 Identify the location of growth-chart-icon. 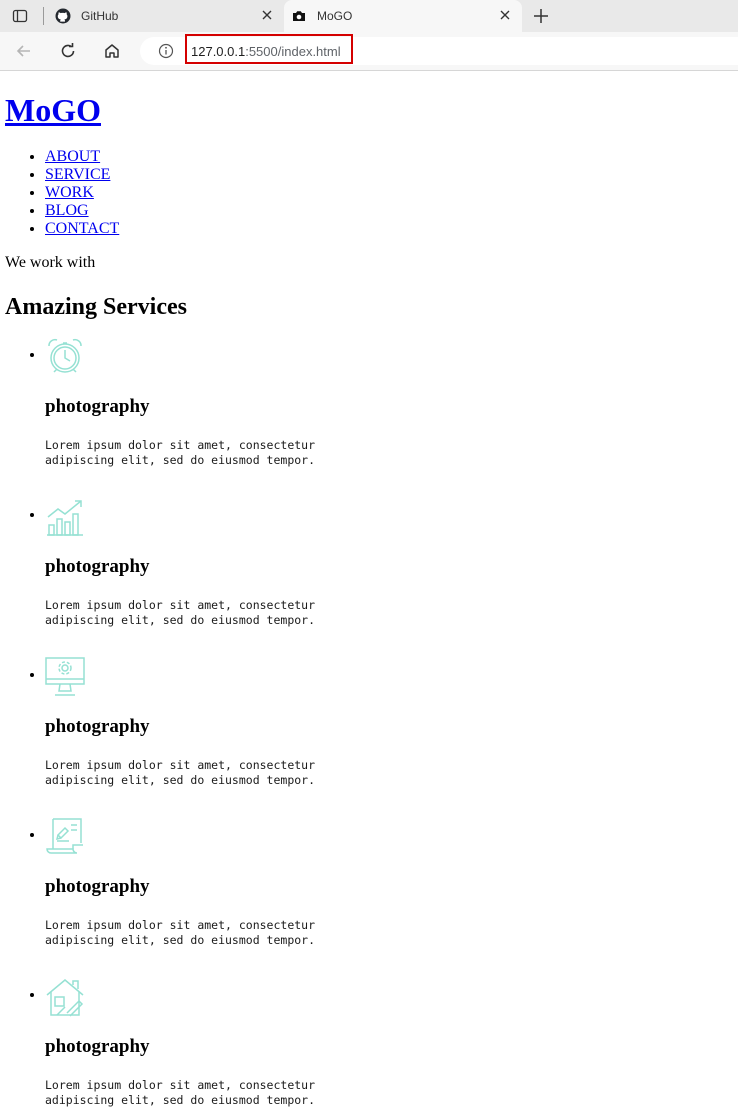
(65, 518).